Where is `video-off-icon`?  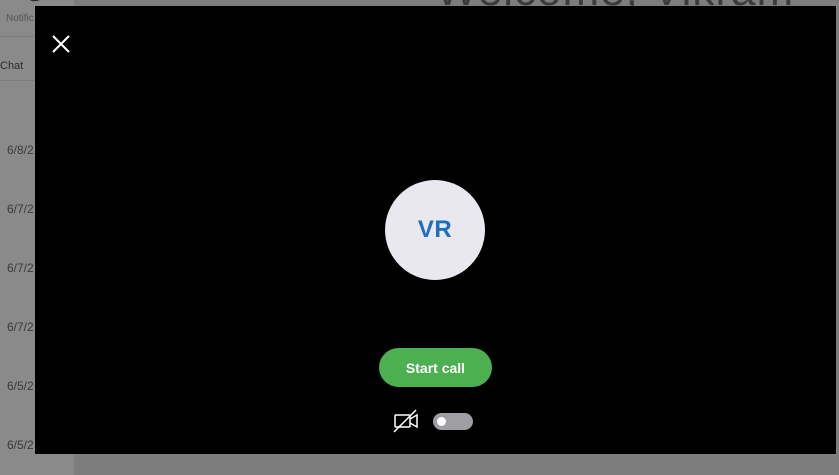
video-off-icon is located at coordinates (405, 421).